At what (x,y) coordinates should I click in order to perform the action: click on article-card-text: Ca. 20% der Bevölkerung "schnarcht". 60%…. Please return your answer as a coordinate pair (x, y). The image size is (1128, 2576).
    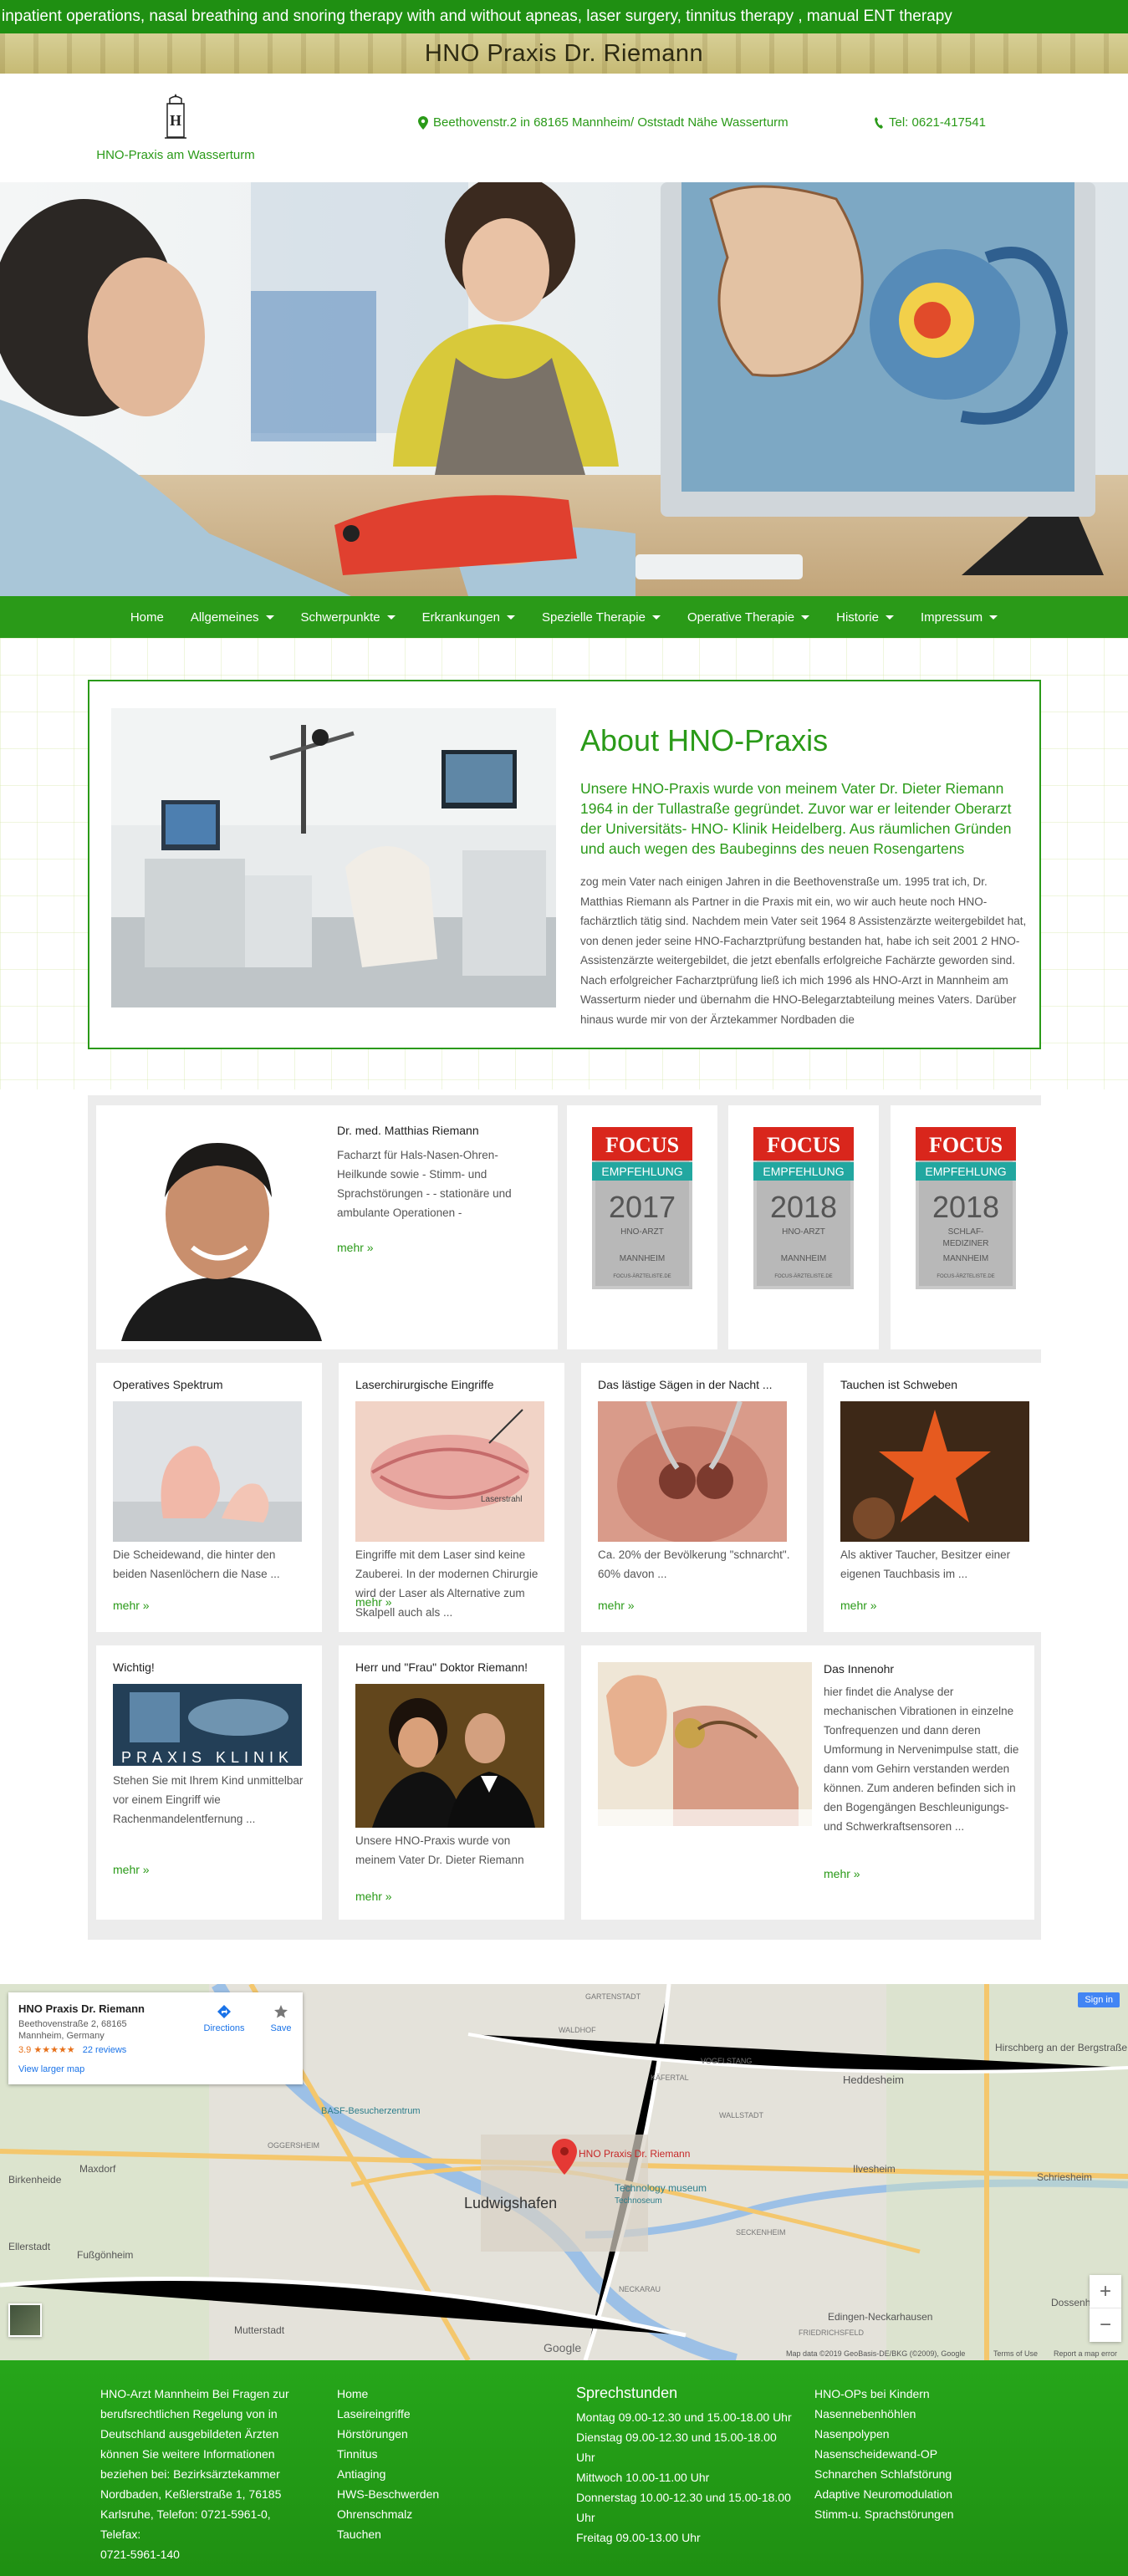
    Looking at the image, I should click on (694, 1564).